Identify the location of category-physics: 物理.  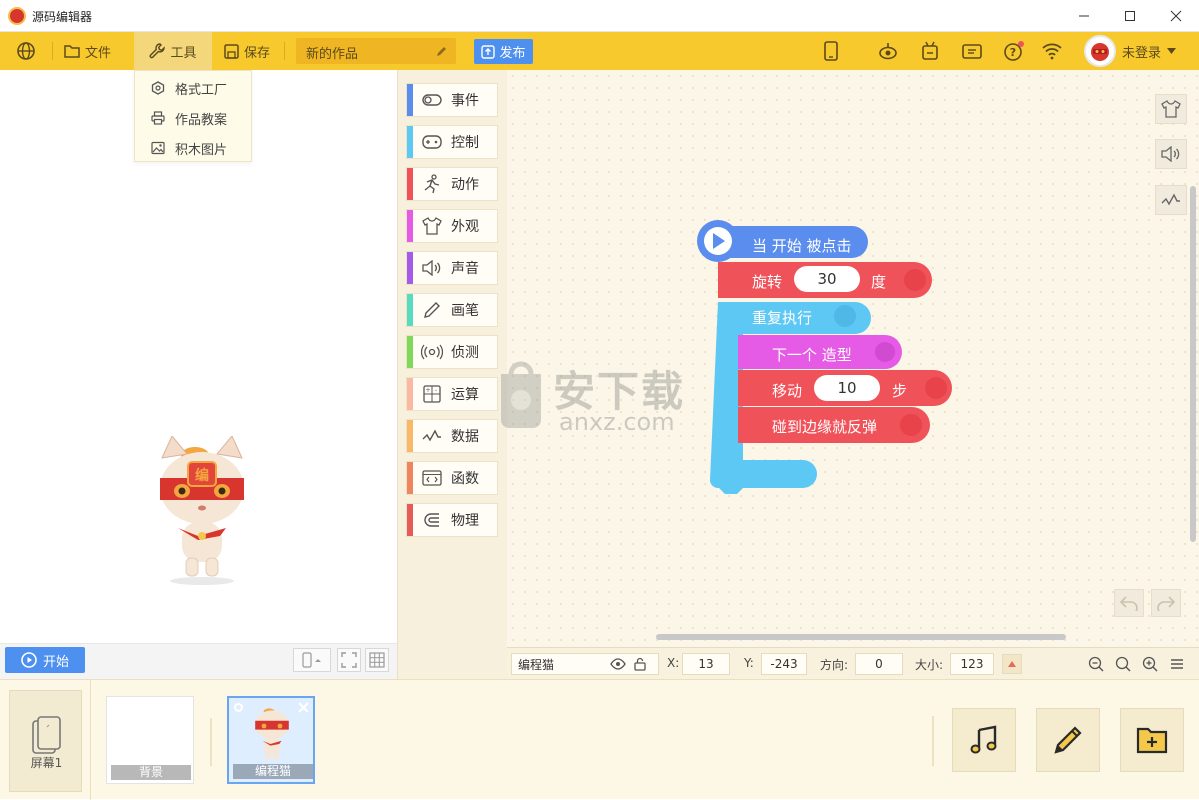
(452, 520).